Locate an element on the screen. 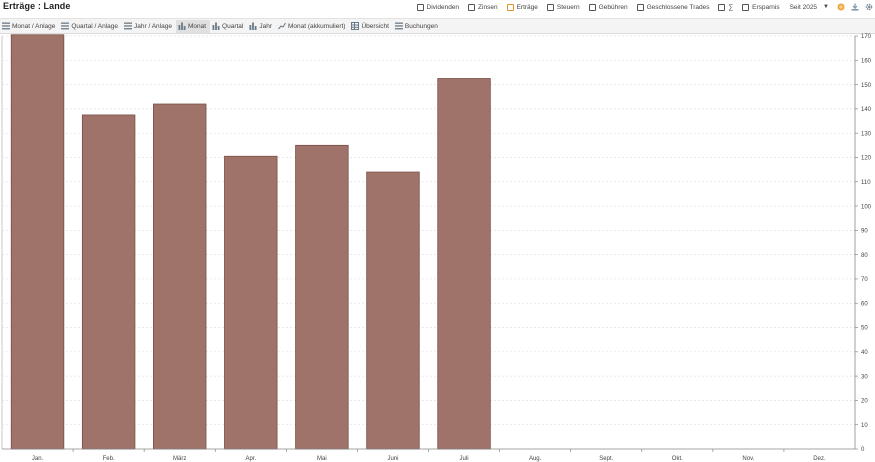 This screenshot has height=462, width=875. tab-label: Monat / Anlage is located at coordinates (34, 26).